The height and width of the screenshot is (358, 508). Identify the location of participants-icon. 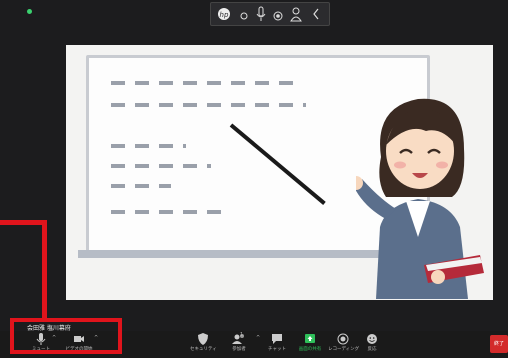
(238, 339).